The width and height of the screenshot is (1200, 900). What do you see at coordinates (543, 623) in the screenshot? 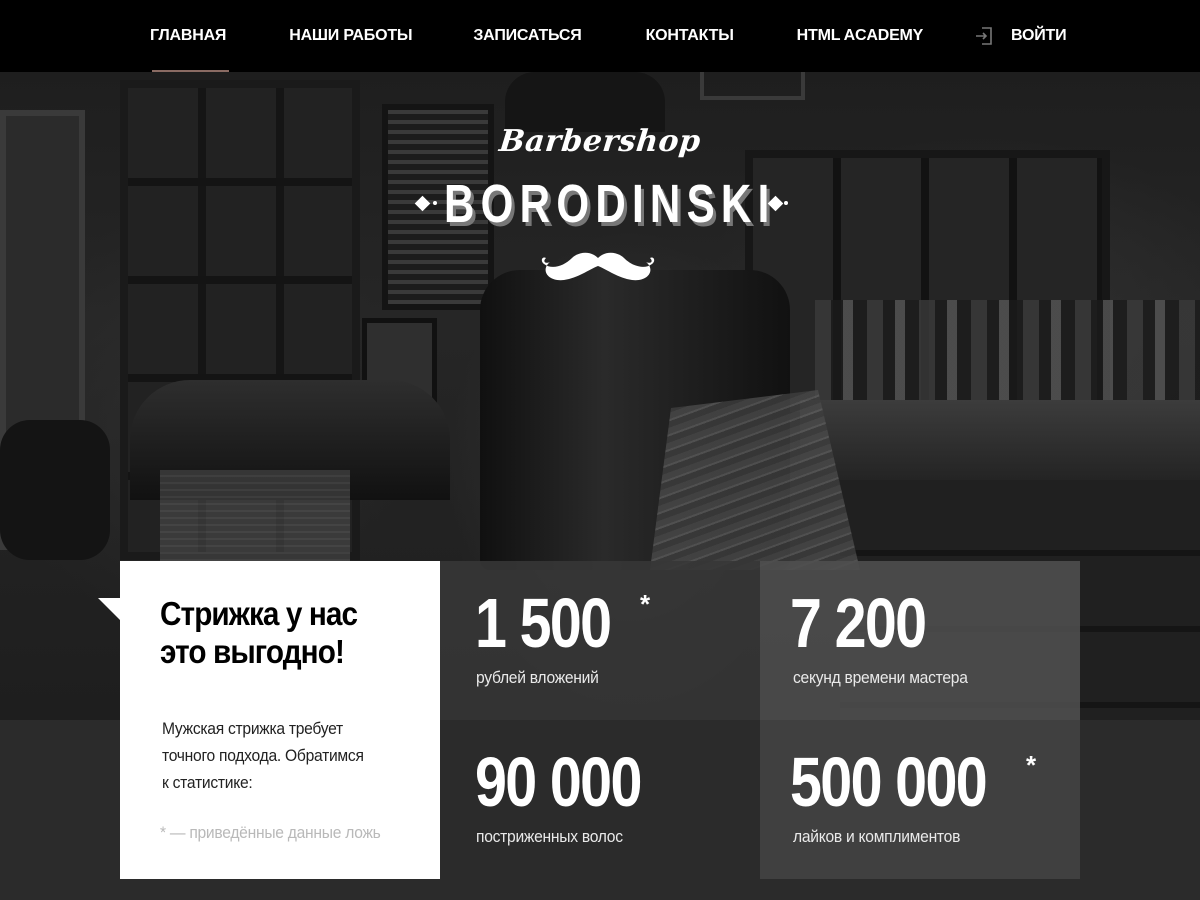
I see `stat-value: 1 500` at bounding box center [543, 623].